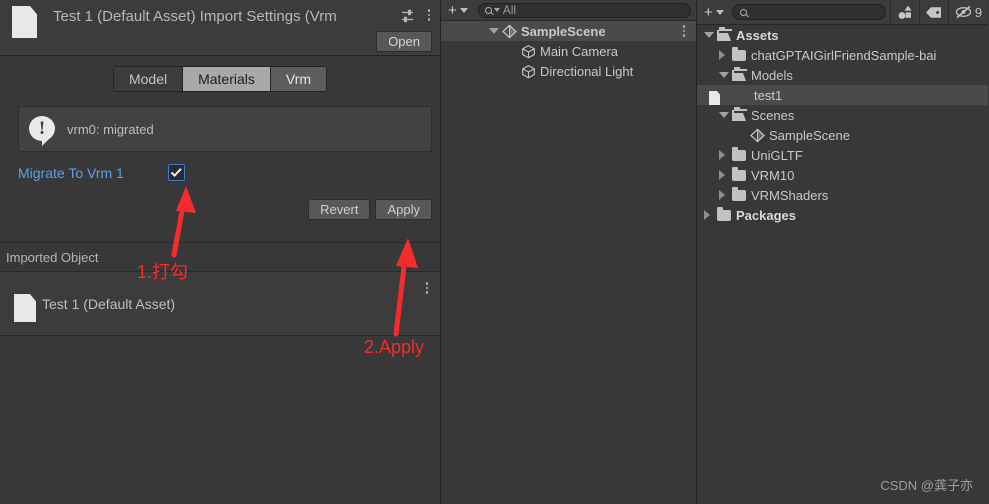 The image size is (989, 504). What do you see at coordinates (926, 485) in the screenshot?
I see `watermark: CSDN @龚子亦` at bounding box center [926, 485].